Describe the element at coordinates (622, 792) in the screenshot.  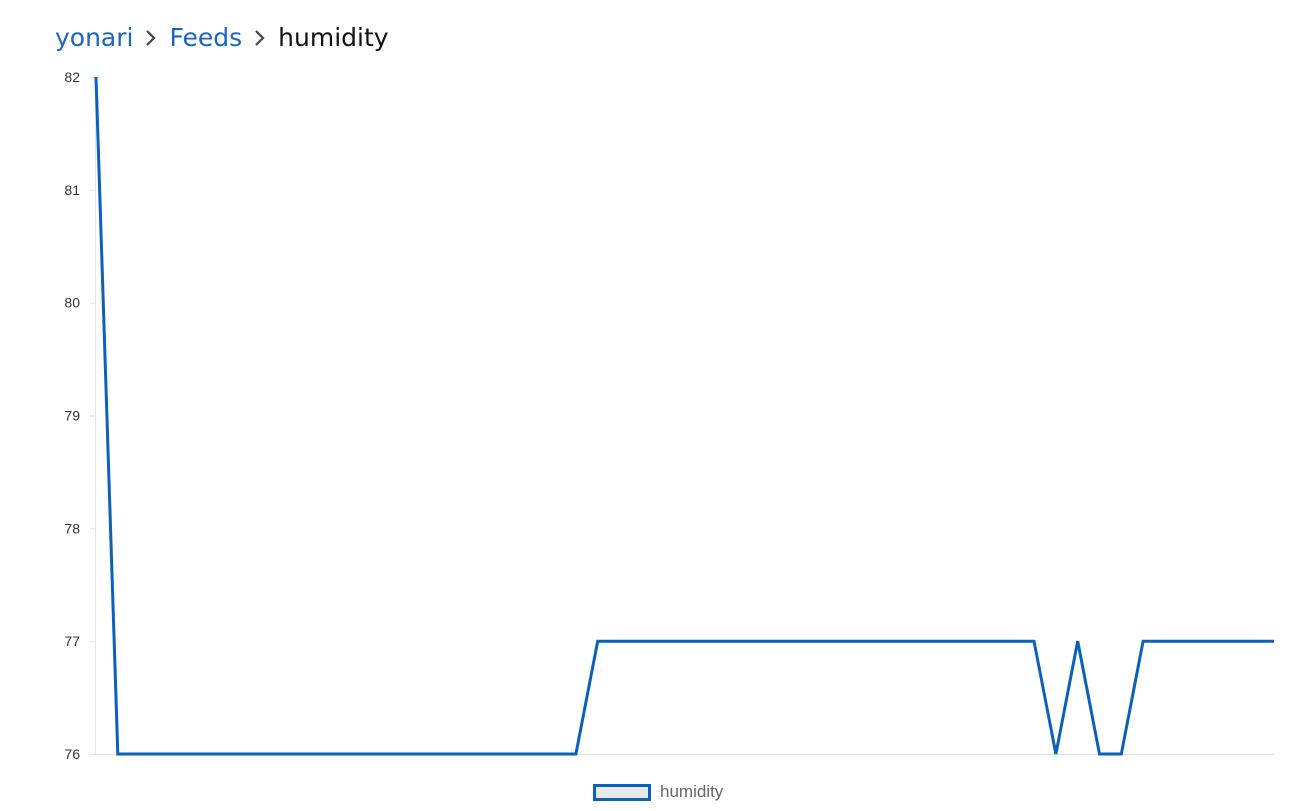
I see `legend-swatch` at that location.